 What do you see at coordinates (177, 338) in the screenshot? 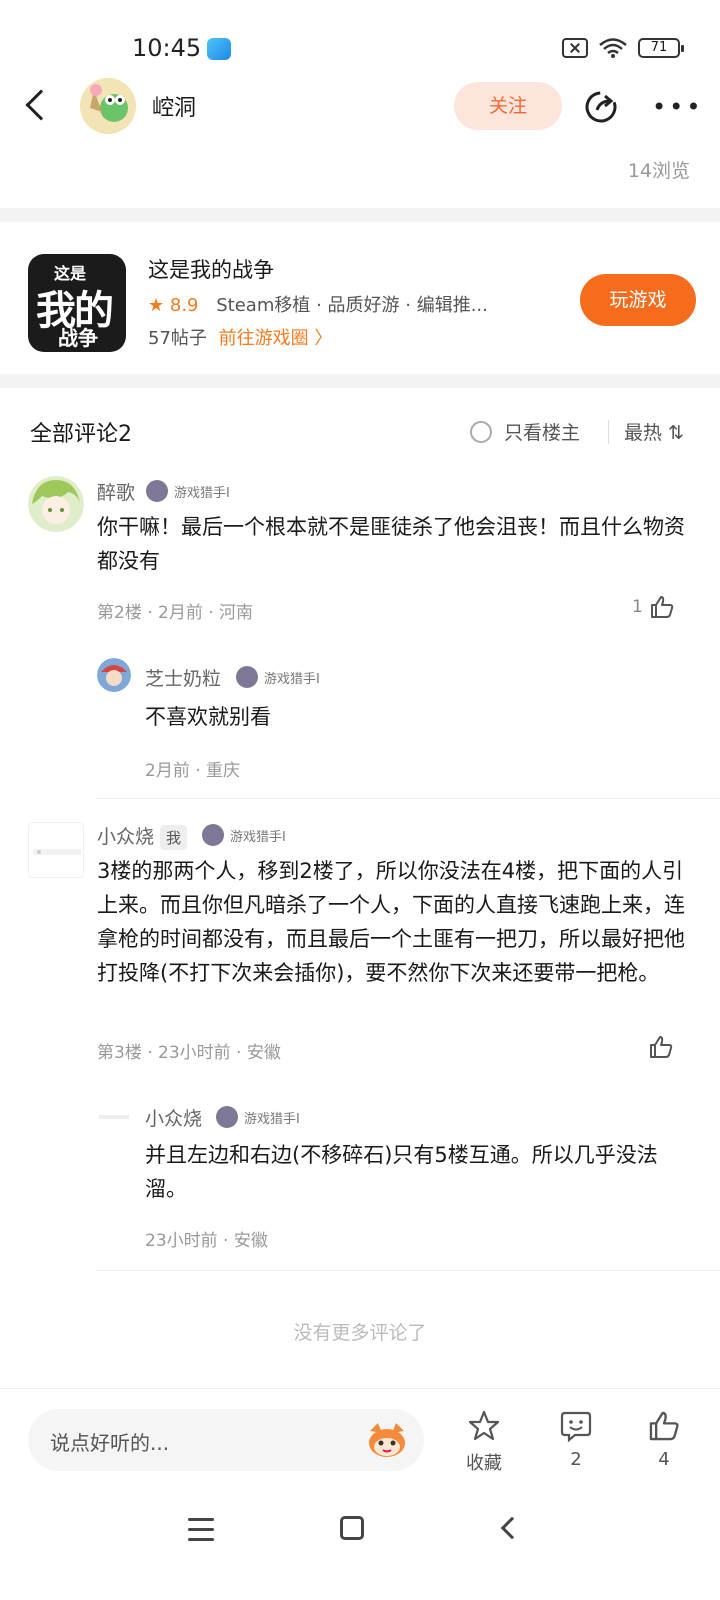
I see `game-post-count: 57帖子` at bounding box center [177, 338].